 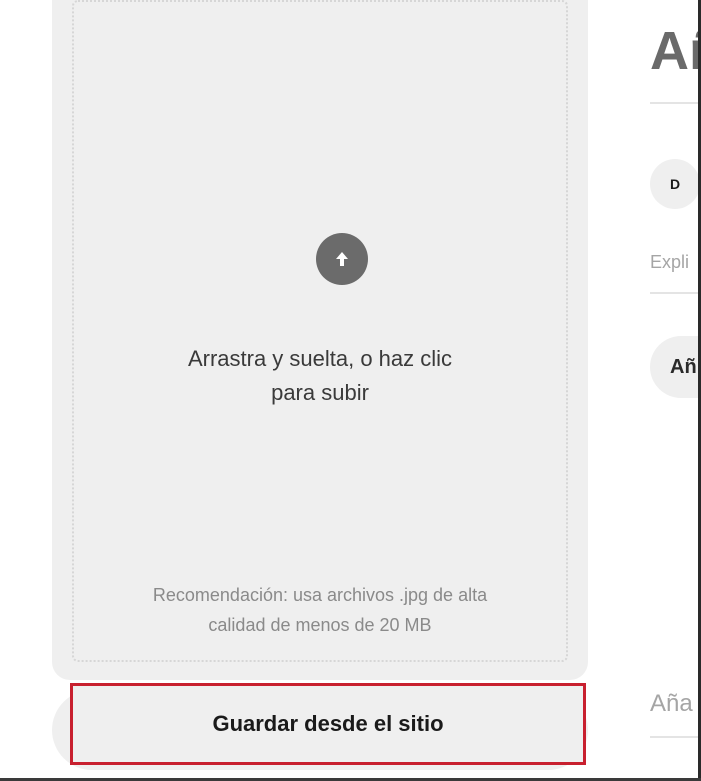 What do you see at coordinates (328, 724) in the screenshot?
I see `save-from-site-button: Guardar desde el sitio` at bounding box center [328, 724].